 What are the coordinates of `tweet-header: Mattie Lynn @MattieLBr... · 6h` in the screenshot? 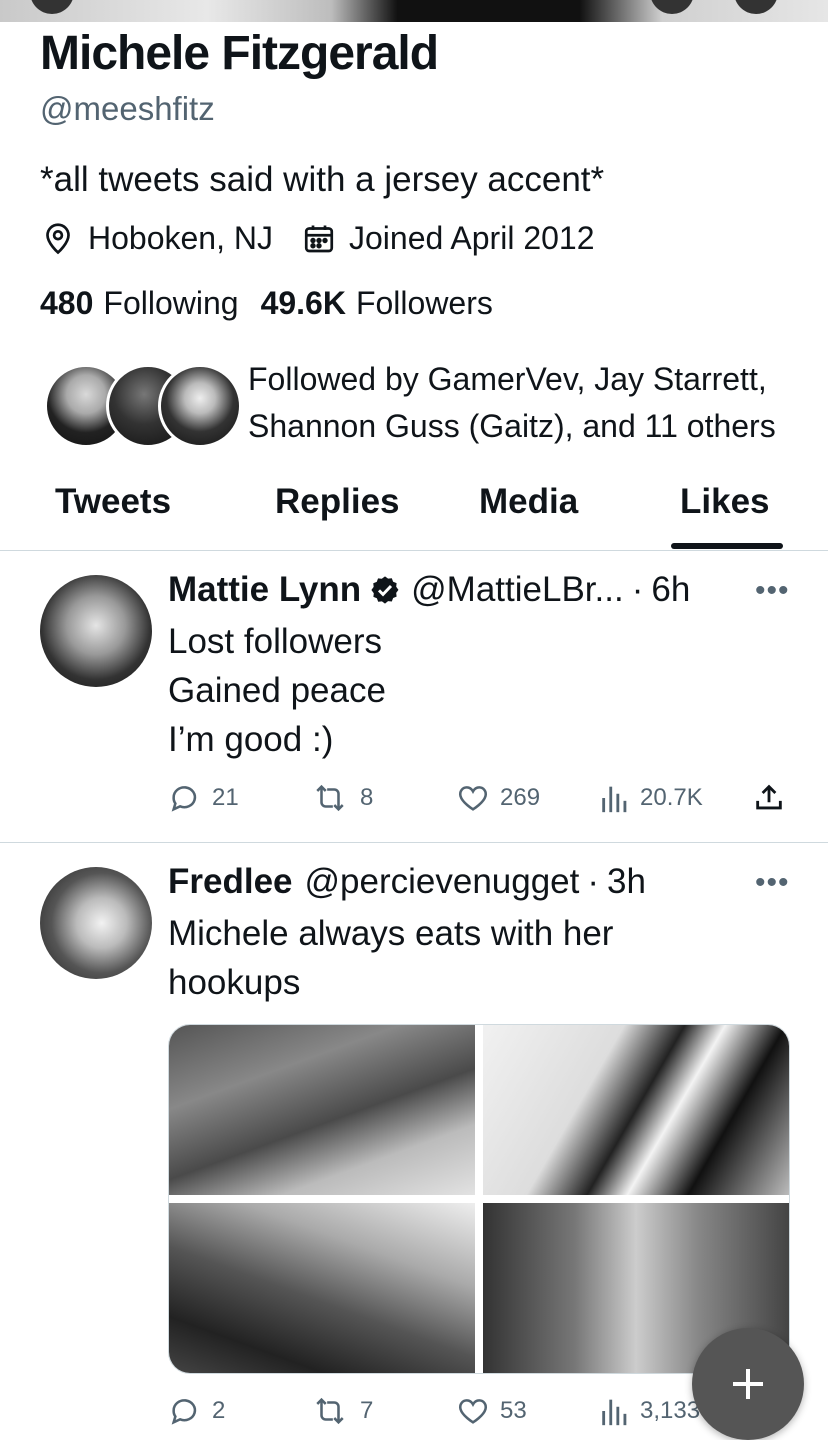 It's located at (429, 590).